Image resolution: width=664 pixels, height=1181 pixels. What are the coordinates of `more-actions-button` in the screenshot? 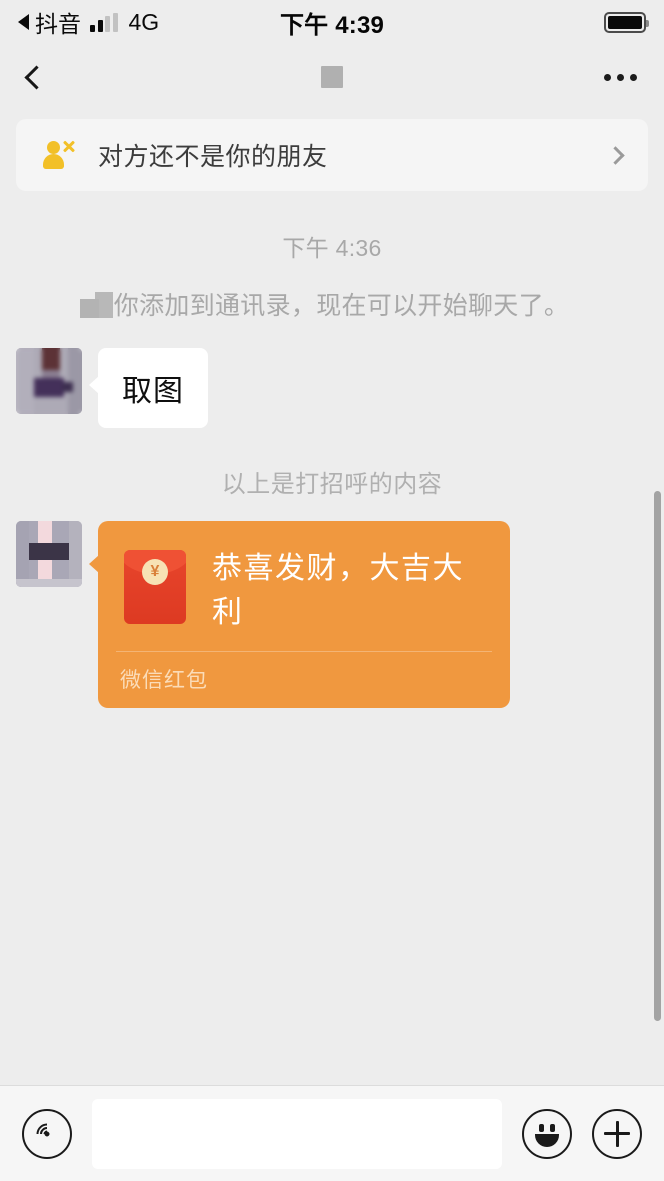 It's located at (617, 1133).